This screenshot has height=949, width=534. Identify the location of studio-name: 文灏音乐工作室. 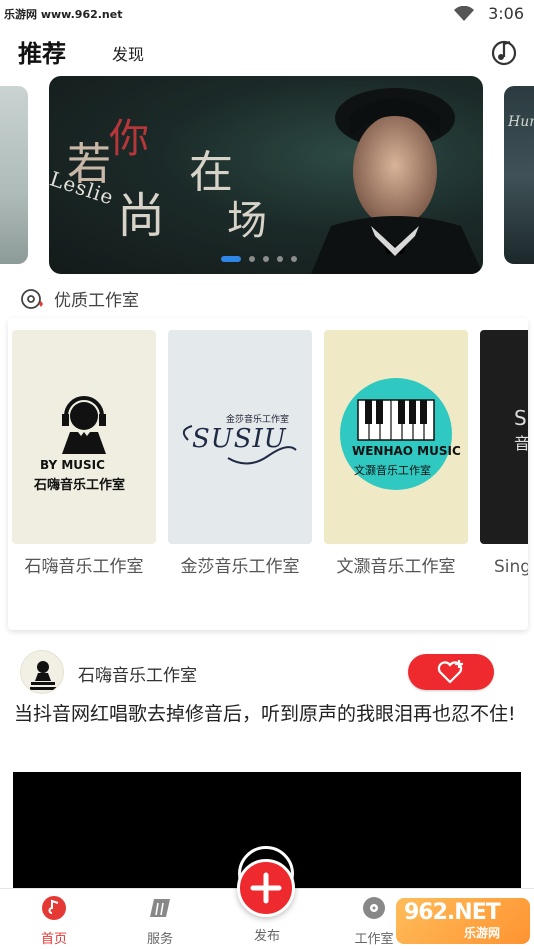
(396, 567).